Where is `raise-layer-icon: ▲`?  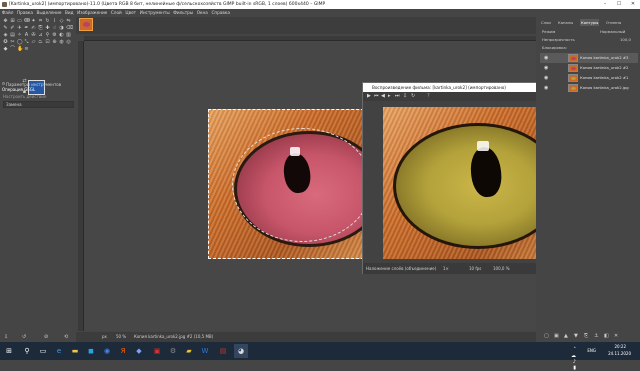 raise-layer-icon: ▲ is located at coordinates (566, 336).